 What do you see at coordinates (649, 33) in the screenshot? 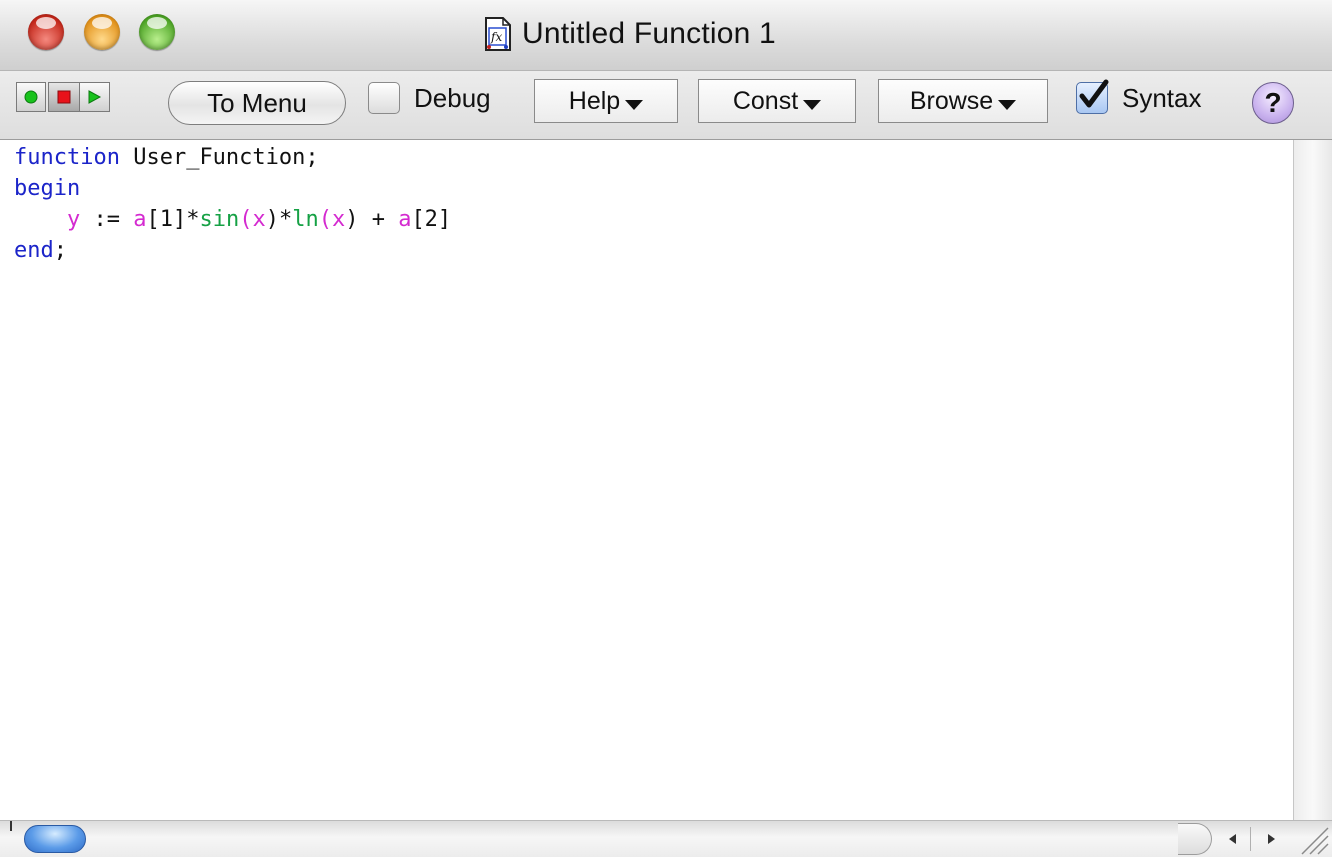
I see `window-title: Untitled Function 1` at bounding box center [649, 33].